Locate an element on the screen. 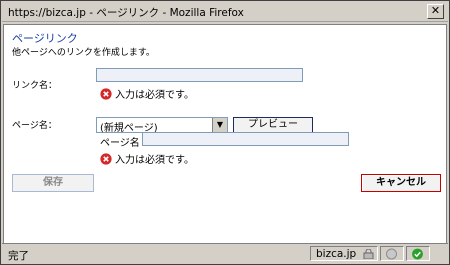  page-description: 他ページへのリンクを作成します。 is located at coordinates (83, 53).